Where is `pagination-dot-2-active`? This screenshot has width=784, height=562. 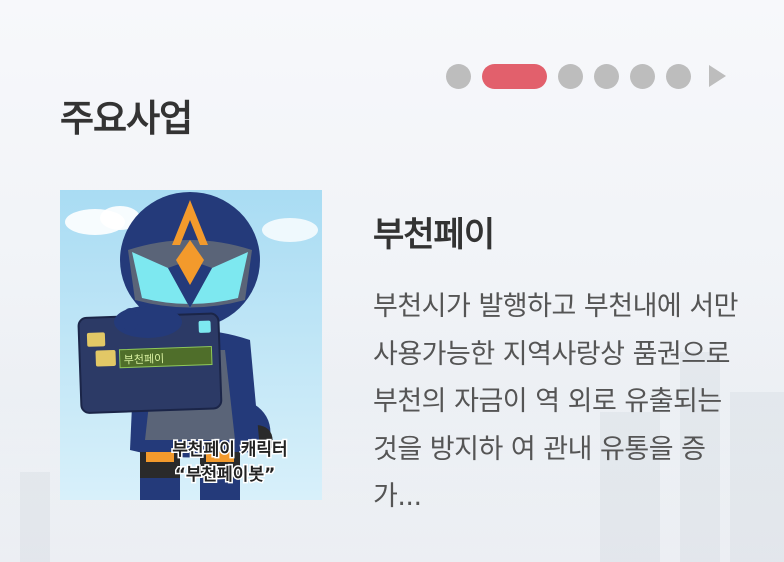
pagination-dot-2-active is located at coordinates (514, 76).